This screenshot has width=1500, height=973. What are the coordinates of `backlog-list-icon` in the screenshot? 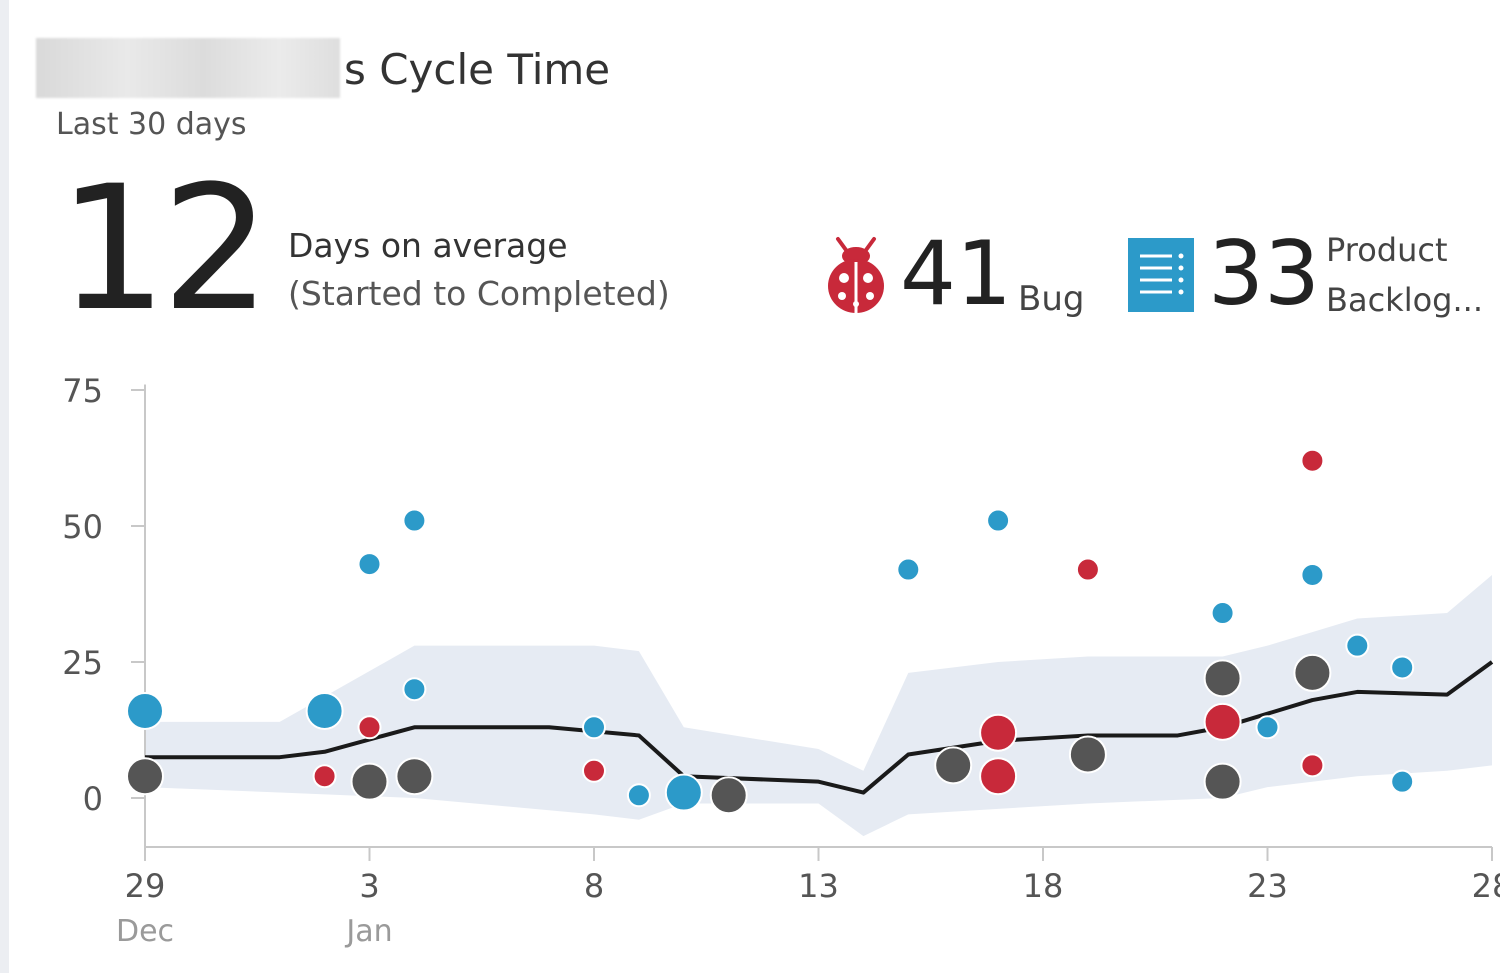 It's located at (1161, 275).